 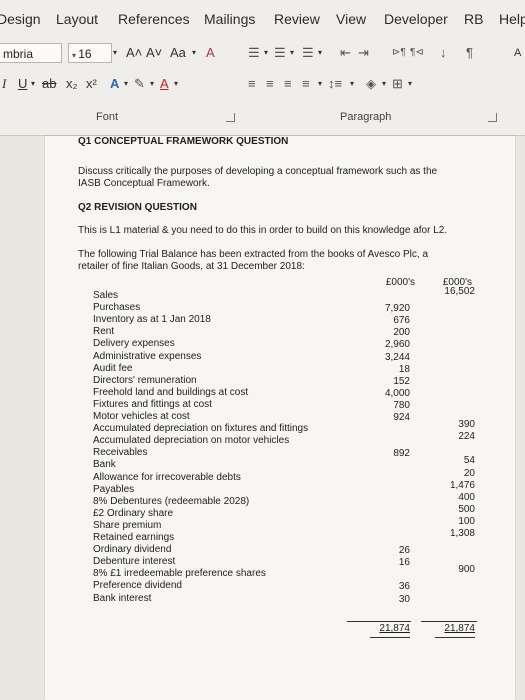 What do you see at coordinates (401, 321) in the screenshot?
I see `trial-balance-debit: 676` at bounding box center [401, 321].